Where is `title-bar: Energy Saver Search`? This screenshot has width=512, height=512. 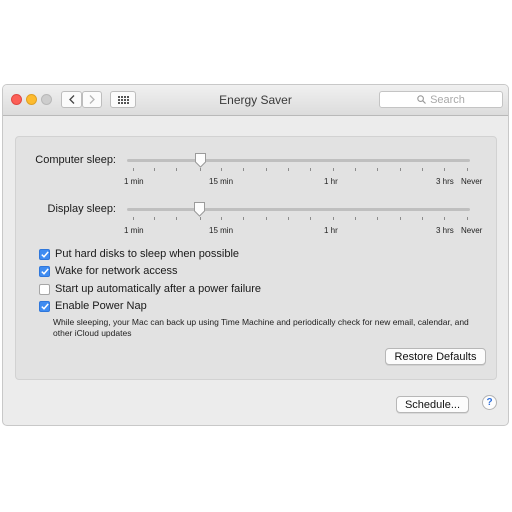
title-bar: Energy Saver Search is located at coordinates (255, 100).